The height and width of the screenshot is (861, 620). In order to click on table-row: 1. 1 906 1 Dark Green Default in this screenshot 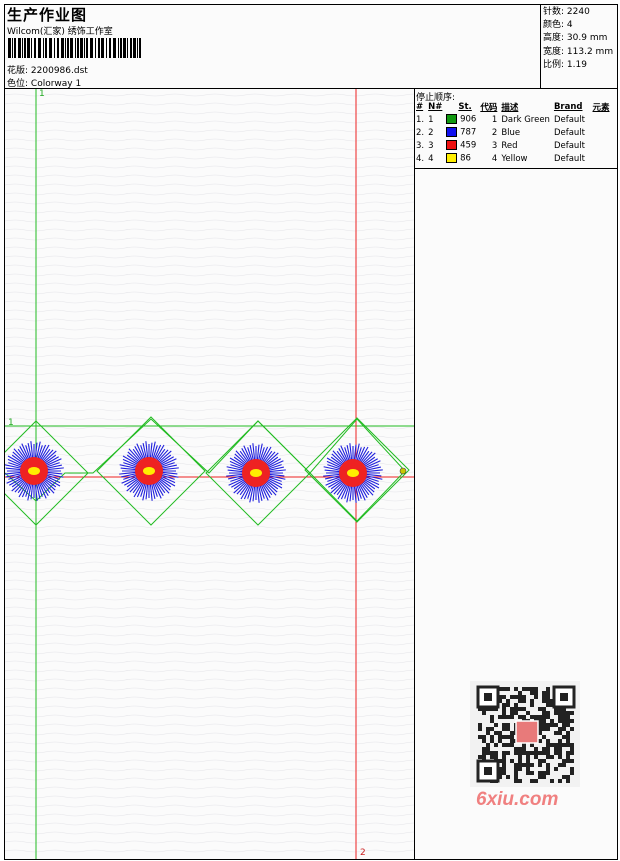, I will do `click(513, 119)`.